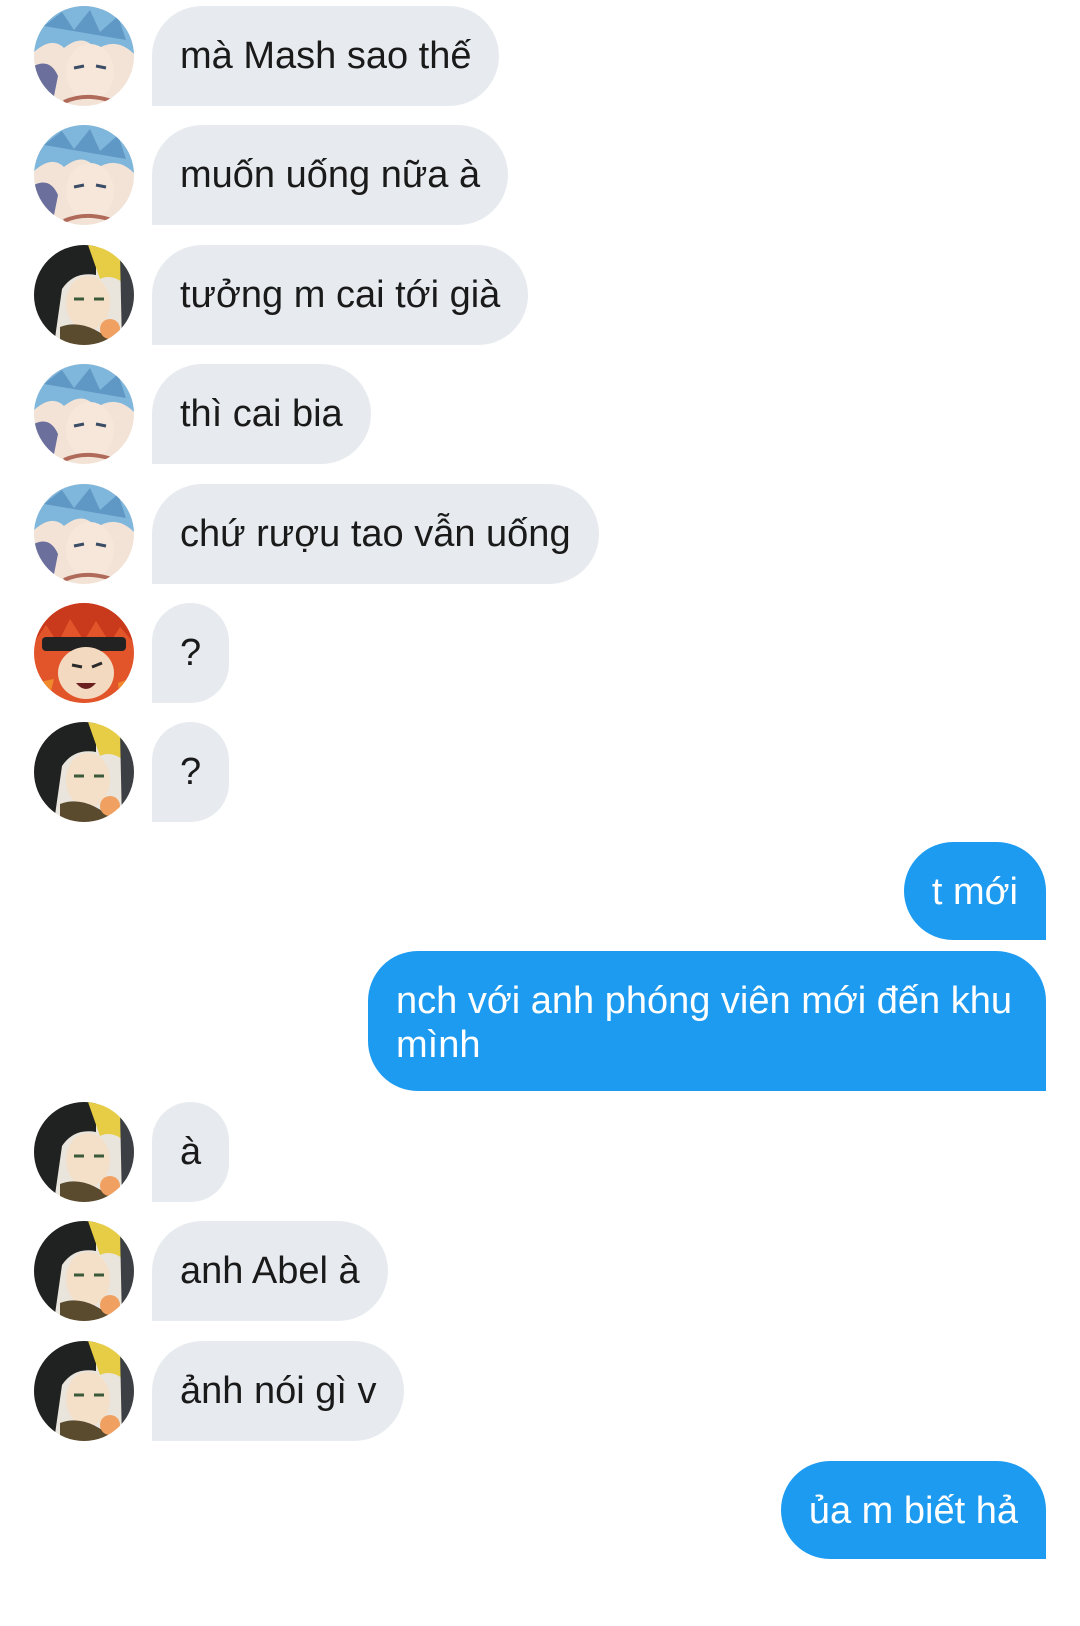 The width and height of the screenshot is (1080, 1626). I want to click on message-bubble-outgoing: t mới, so click(974, 891).